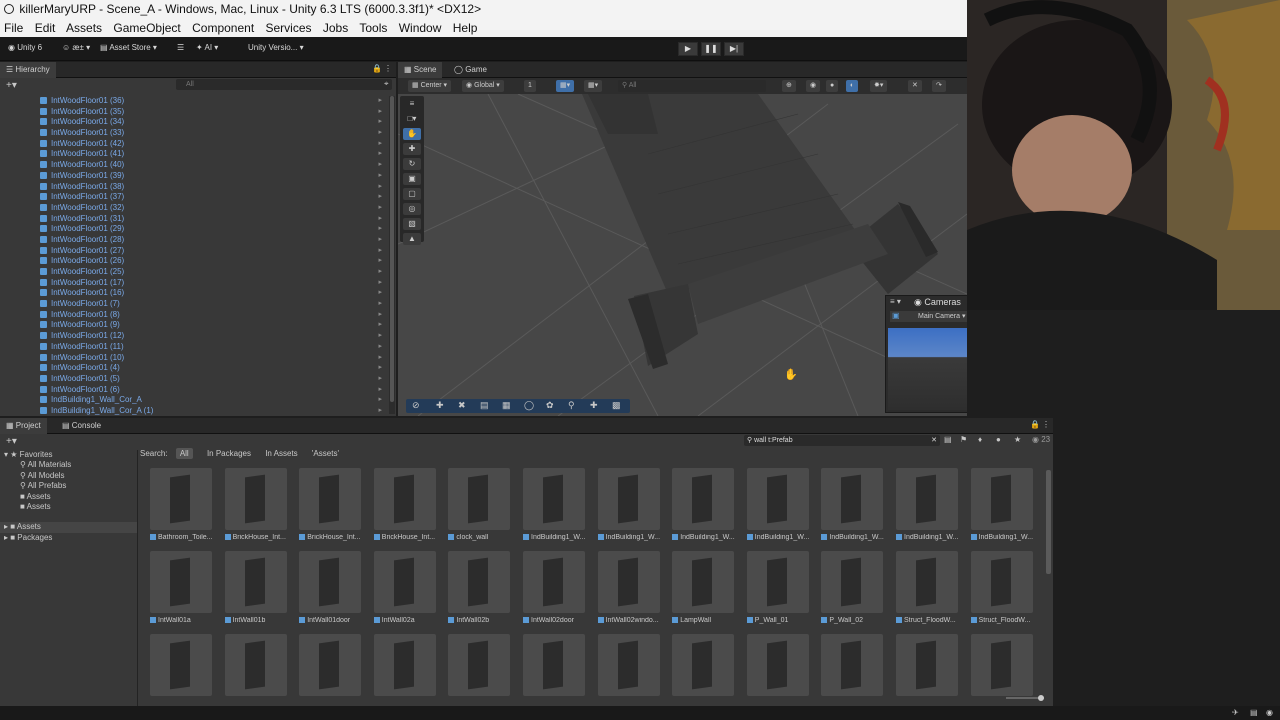 The width and height of the screenshot is (1280, 720). Describe the element at coordinates (68, 465) in the screenshot. I see `favorite-all-materials: ⚲ All Materials` at that location.